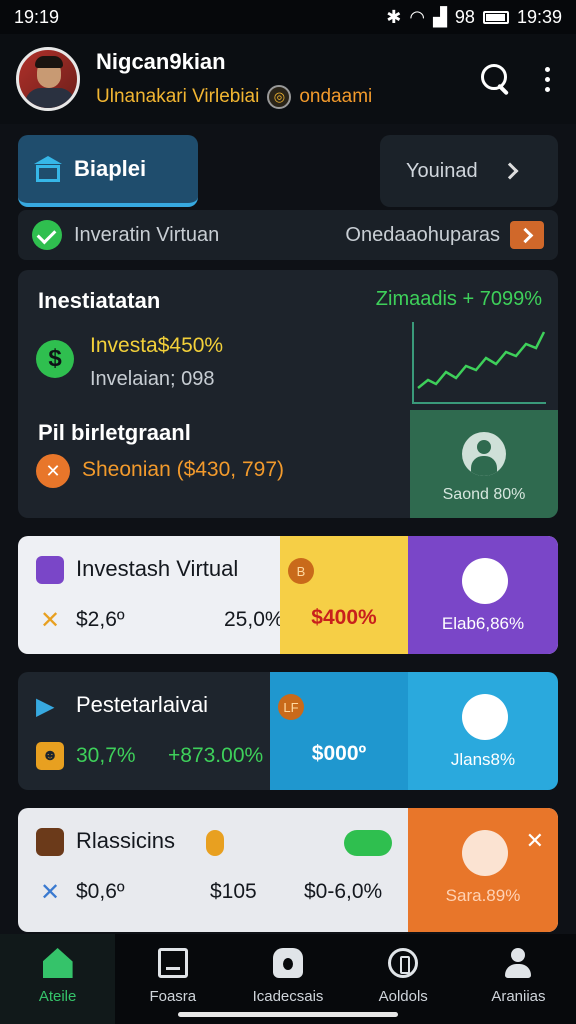  I want to click on card-title: Pestetarlaivai, so click(142, 704).